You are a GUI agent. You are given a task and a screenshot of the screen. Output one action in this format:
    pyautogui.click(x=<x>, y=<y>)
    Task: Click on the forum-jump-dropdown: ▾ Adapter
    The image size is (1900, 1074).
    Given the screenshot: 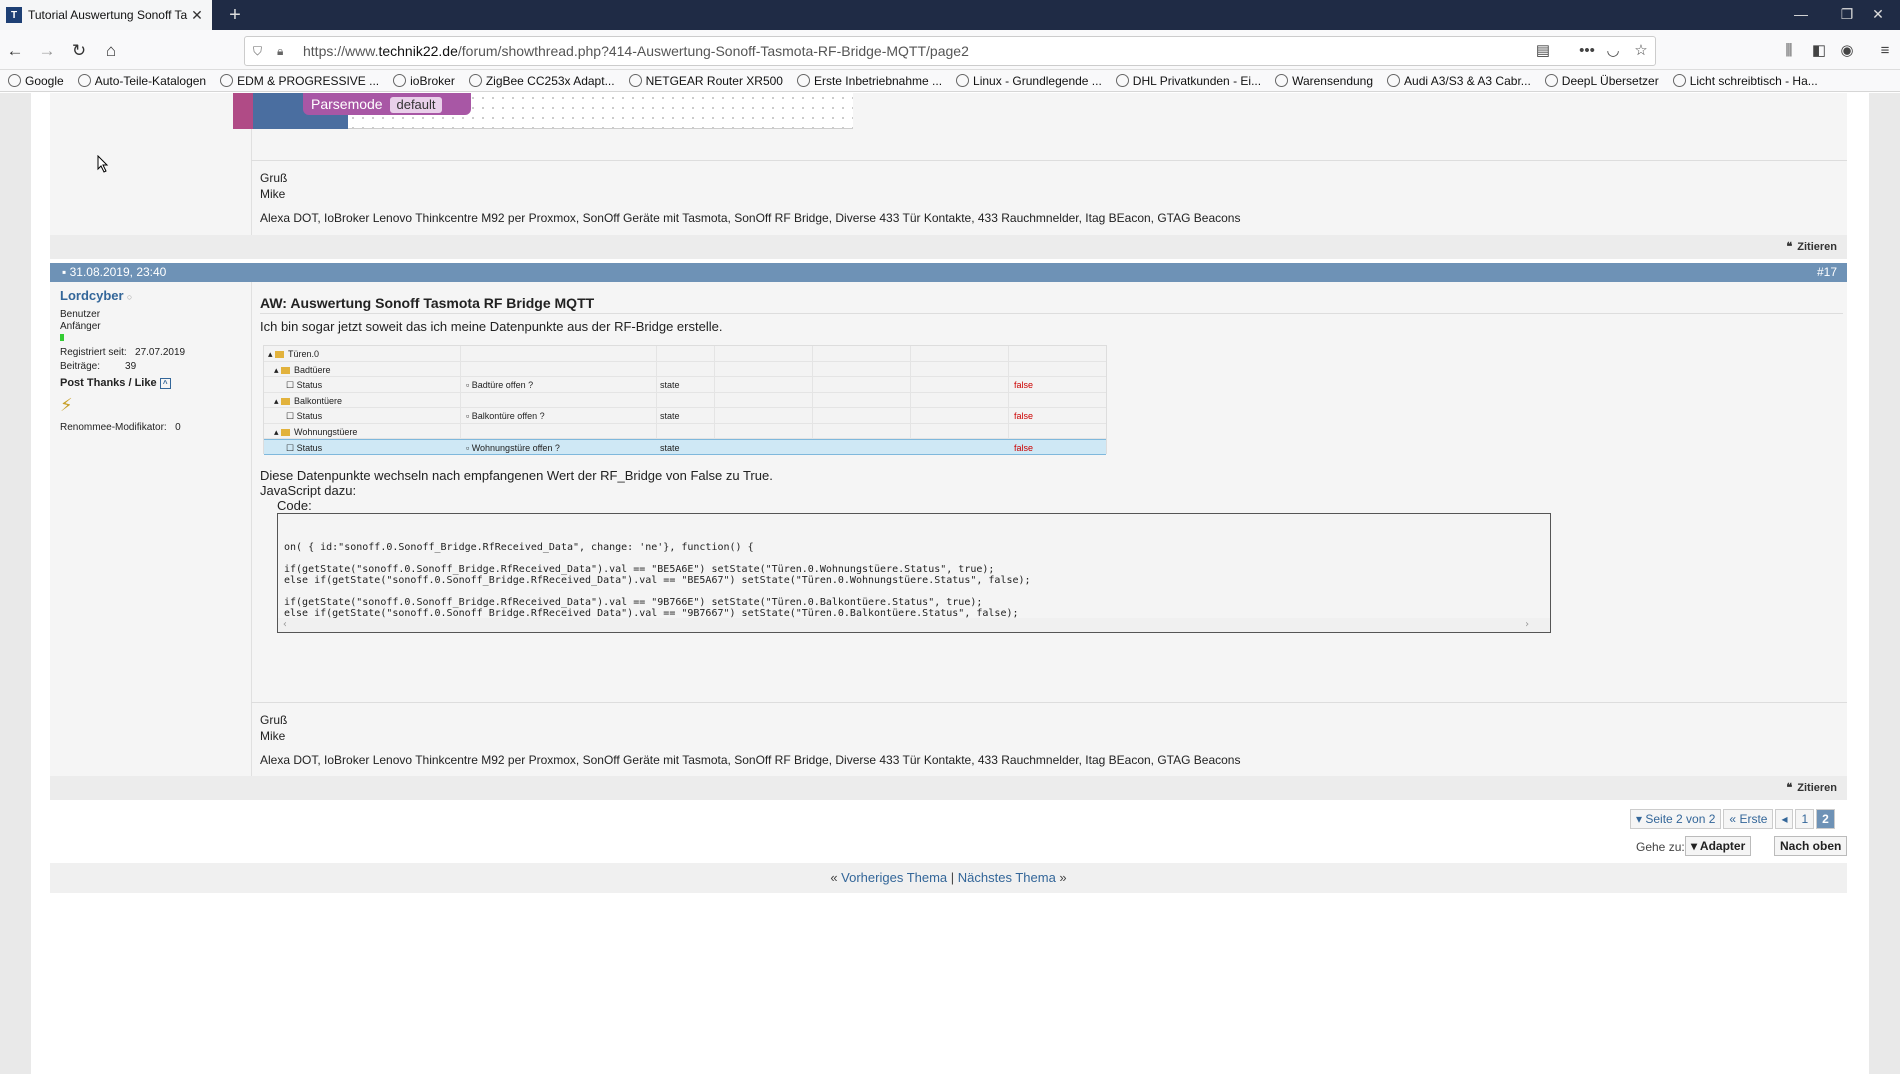 What is the action you would take?
    pyautogui.click(x=1718, y=846)
    